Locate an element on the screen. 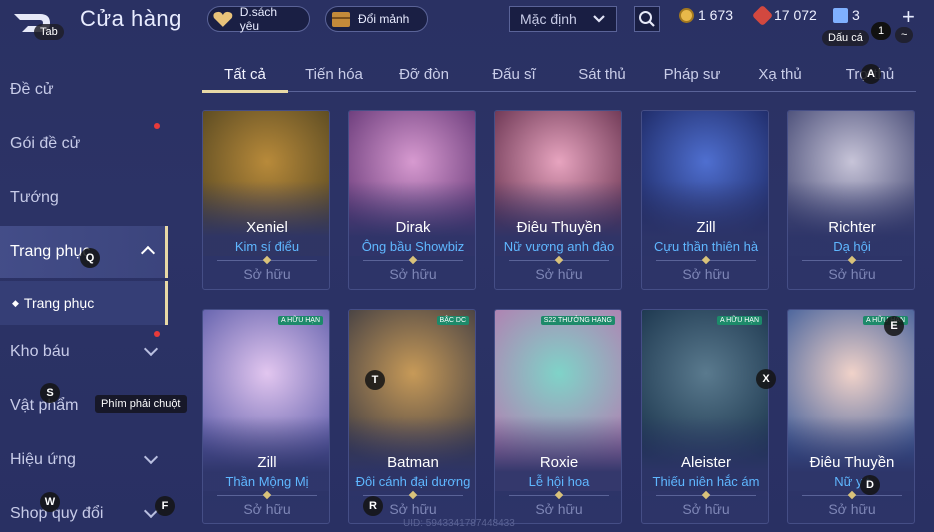 This screenshot has height=532, width=934. tab-mage: Pháp sư is located at coordinates (692, 74).